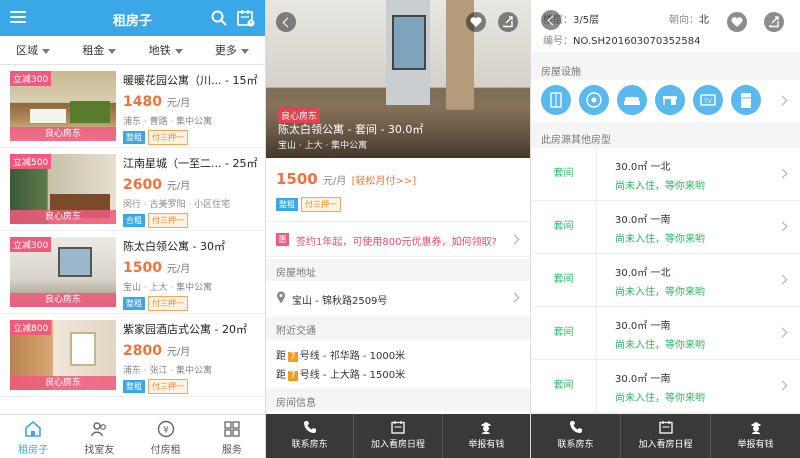 Image resolution: width=800 pixels, height=458 pixels. I want to click on other-room-types-header: 此房源其他房型, so click(665, 137).